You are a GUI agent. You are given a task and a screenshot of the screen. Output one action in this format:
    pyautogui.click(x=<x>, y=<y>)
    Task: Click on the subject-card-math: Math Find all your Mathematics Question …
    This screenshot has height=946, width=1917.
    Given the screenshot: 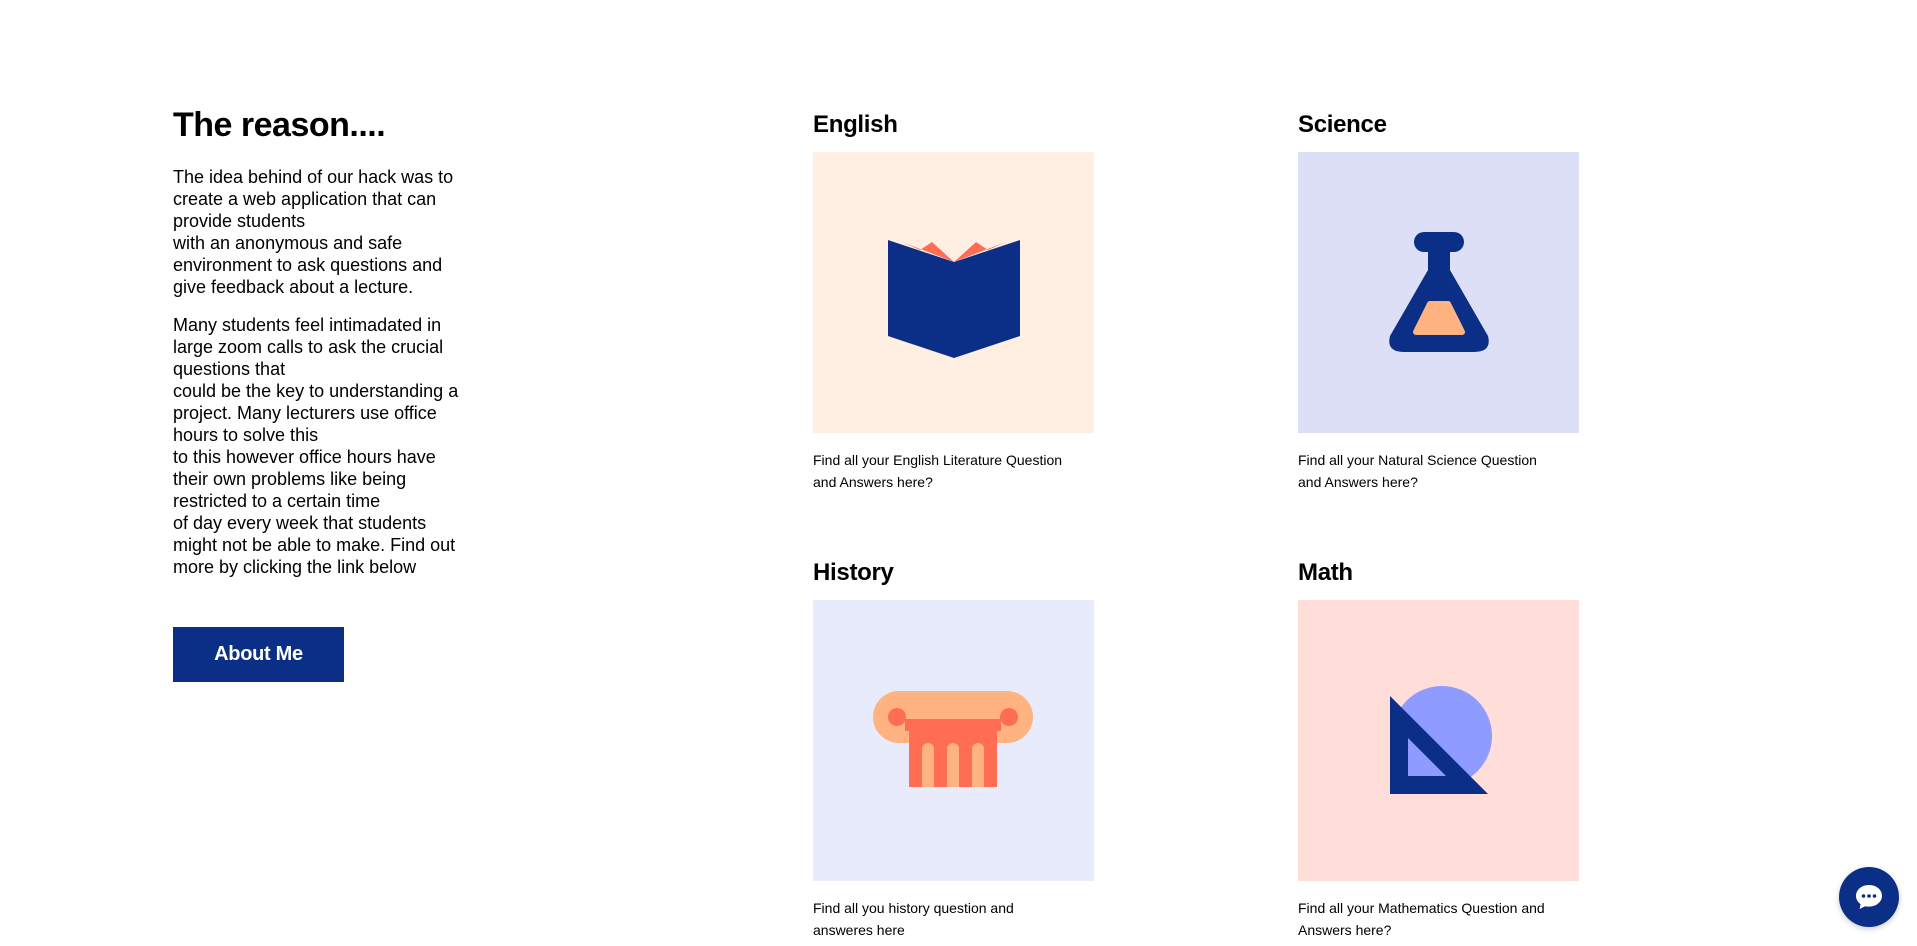 What is the action you would take?
    pyautogui.click(x=1438, y=749)
    